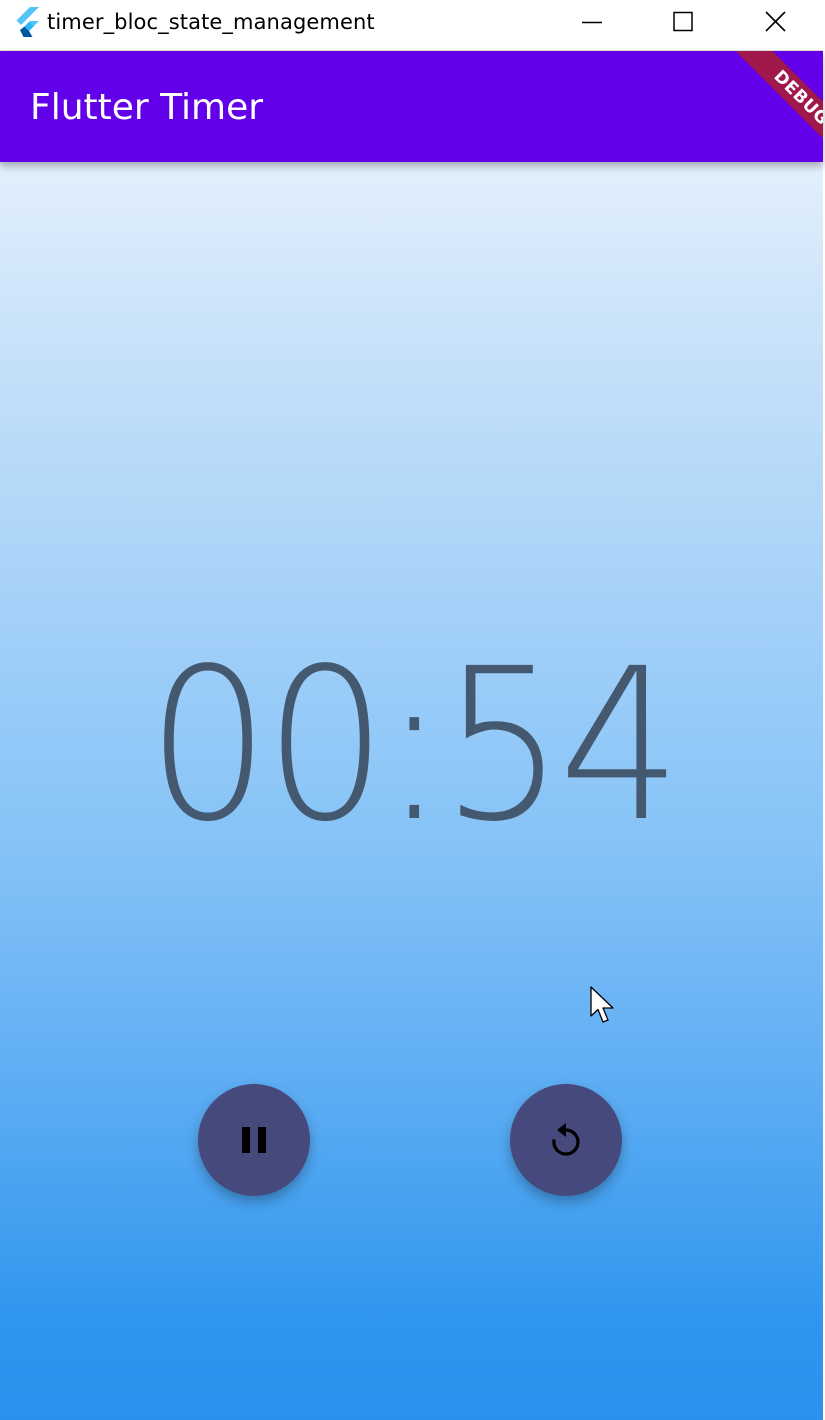 This screenshot has height=1420, width=825. What do you see at coordinates (602, 1004) in the screenshot?
I see `mouse-cursor-icon` at bounding box center [602, 1004].